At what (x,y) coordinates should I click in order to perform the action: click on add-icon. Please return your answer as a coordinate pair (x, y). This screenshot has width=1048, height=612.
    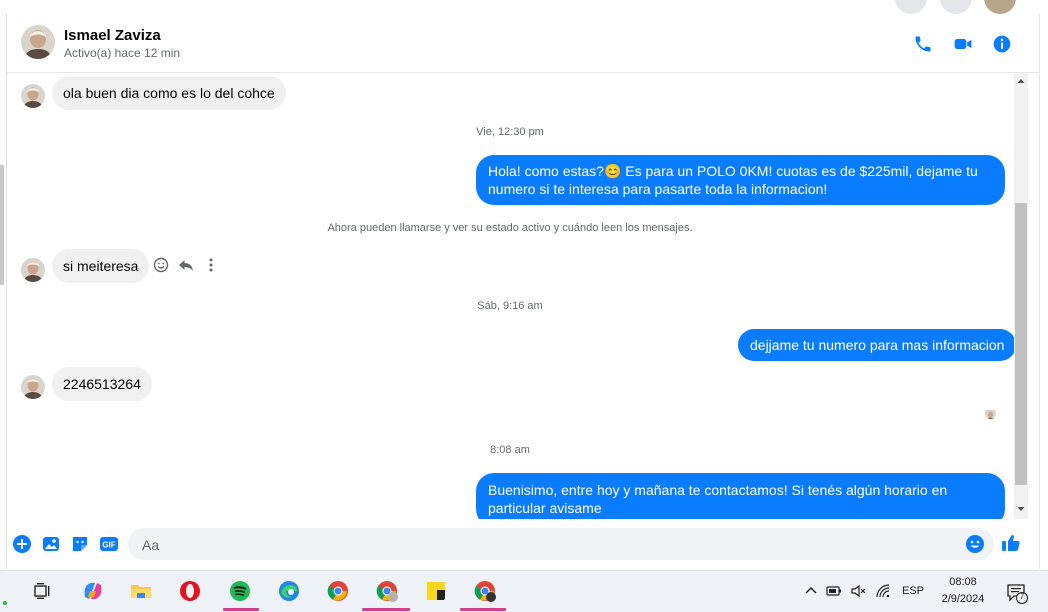
    Looking at the image, I should click on (22, 544).